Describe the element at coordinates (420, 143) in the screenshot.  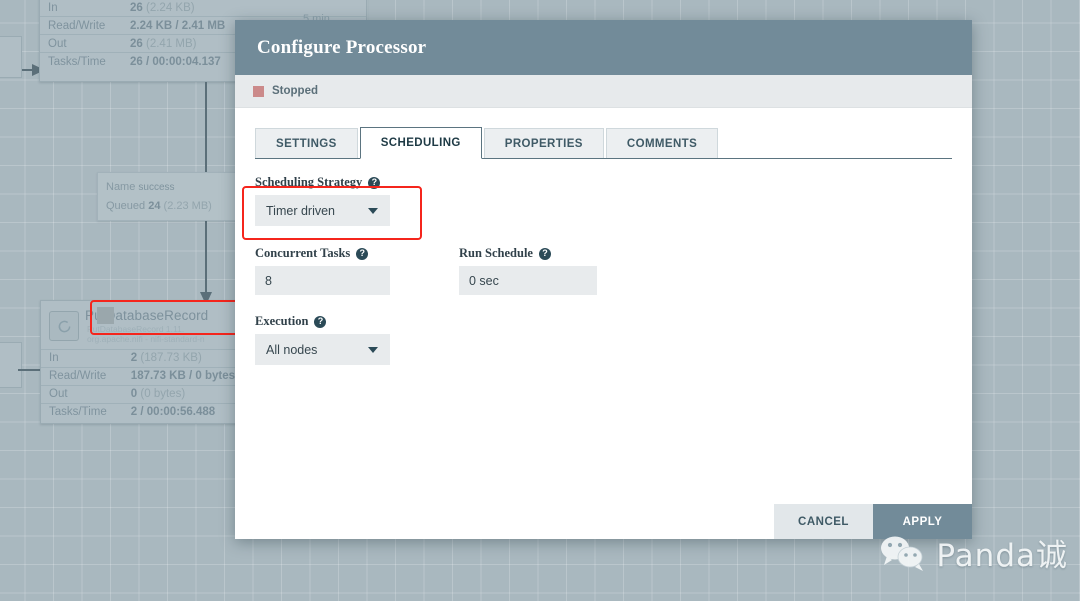
I see `tab-scheduling: SCHEDULING` at that location.